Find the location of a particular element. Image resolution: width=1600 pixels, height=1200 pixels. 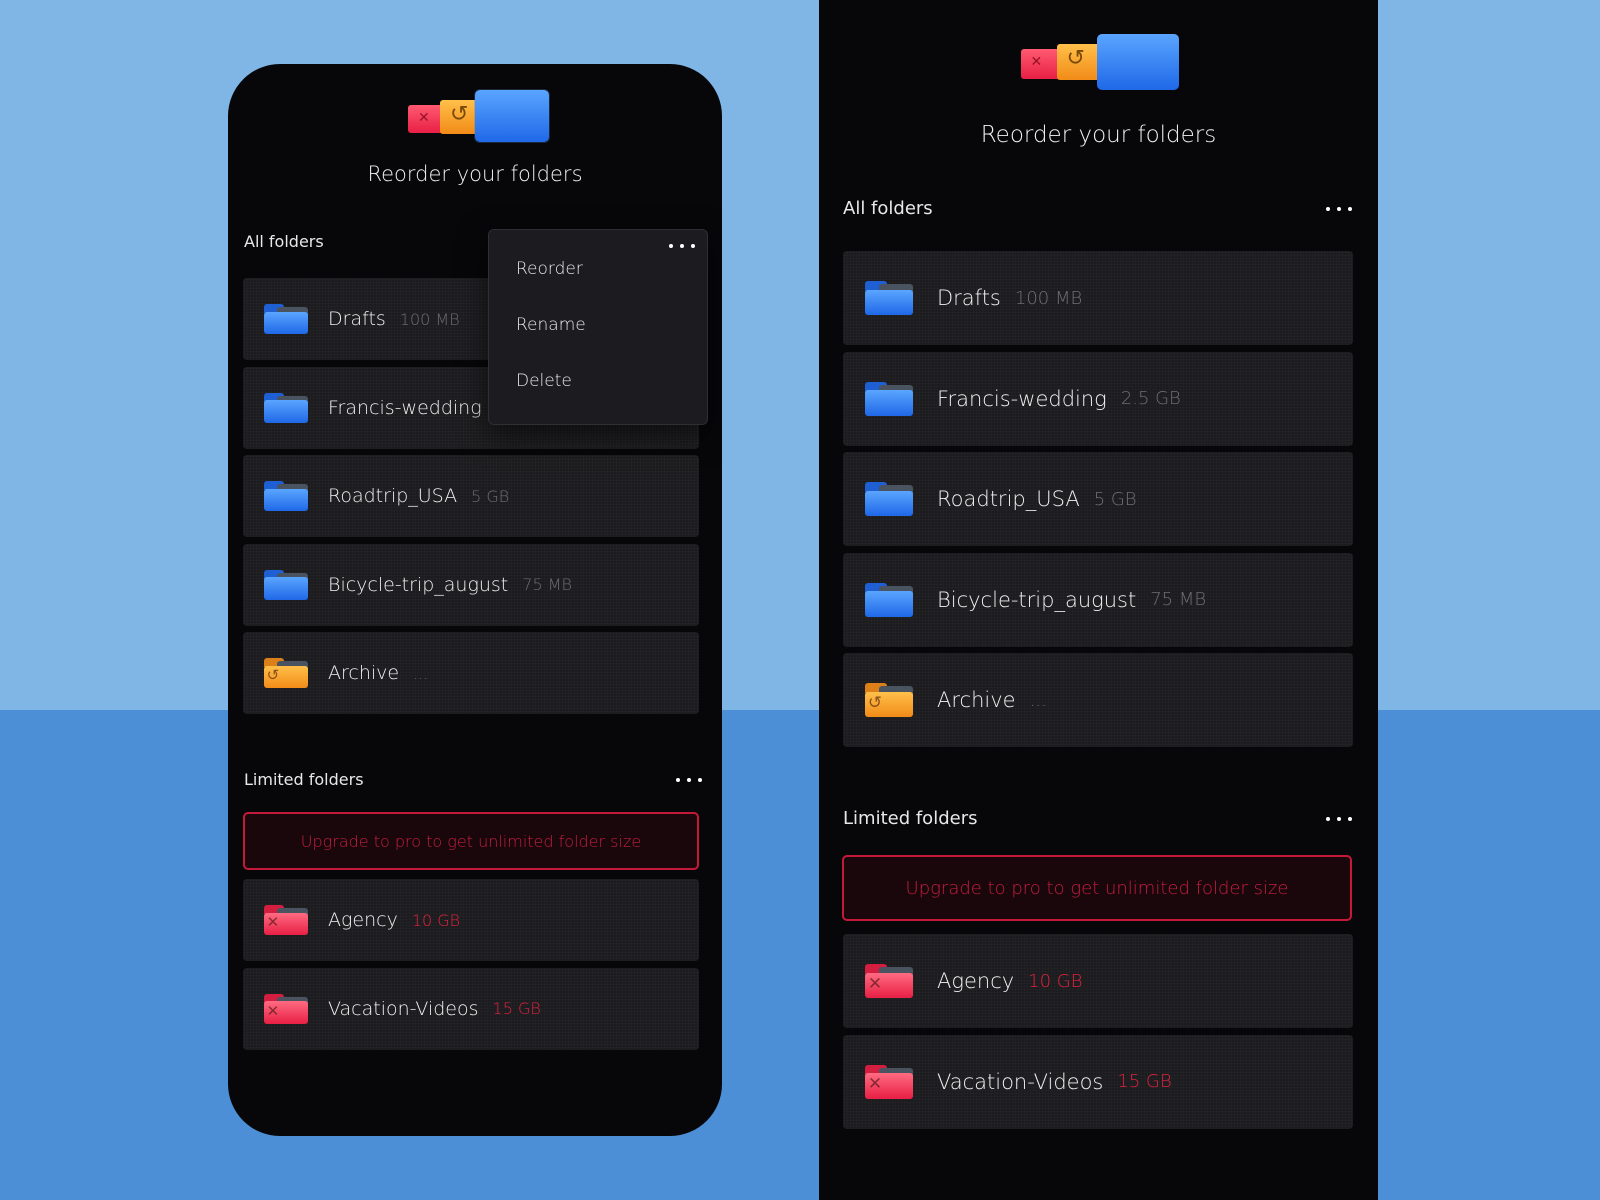

all-folders-header: All folders is located at coordinates (1097, 208).